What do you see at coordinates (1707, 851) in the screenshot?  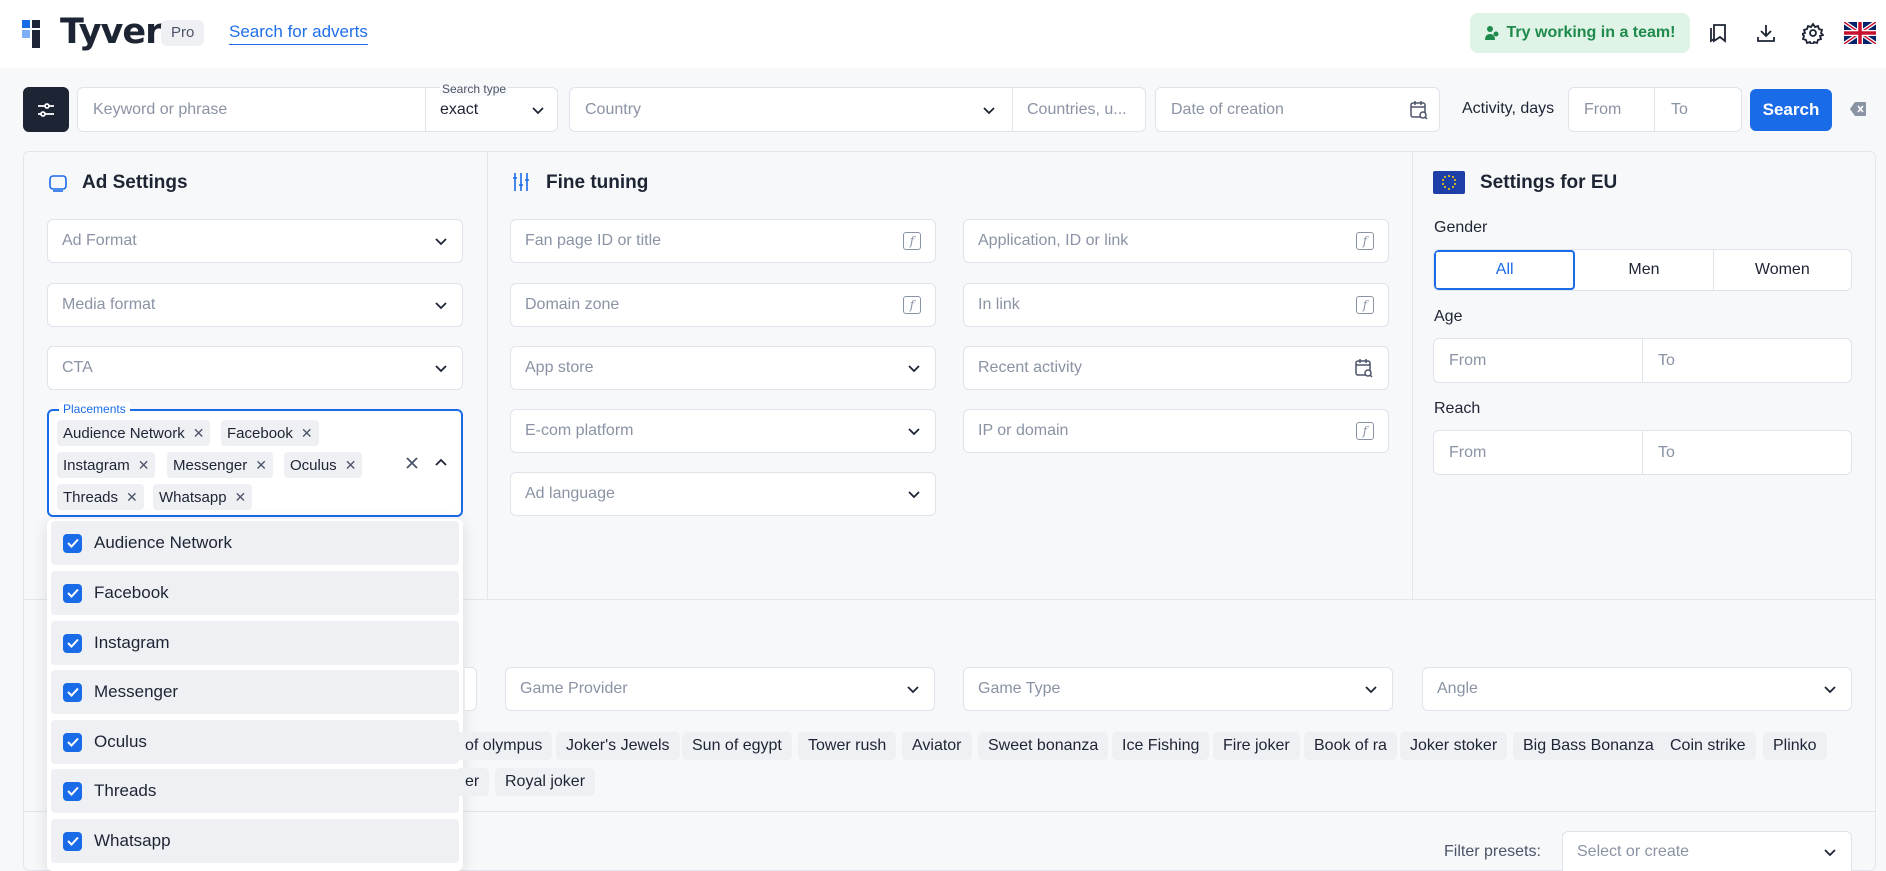 I see `filter-presets-select: Select or create` at bounding box center [1707, 851].